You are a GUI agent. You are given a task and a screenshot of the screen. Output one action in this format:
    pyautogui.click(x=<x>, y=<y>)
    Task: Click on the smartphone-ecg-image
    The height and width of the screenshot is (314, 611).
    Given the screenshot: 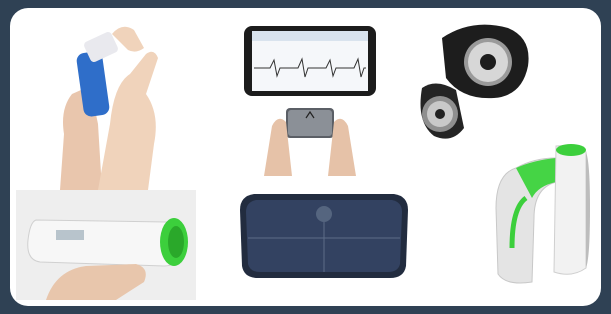 What is the action you would take?
    pyautogui.click(x=310, y=101)
    